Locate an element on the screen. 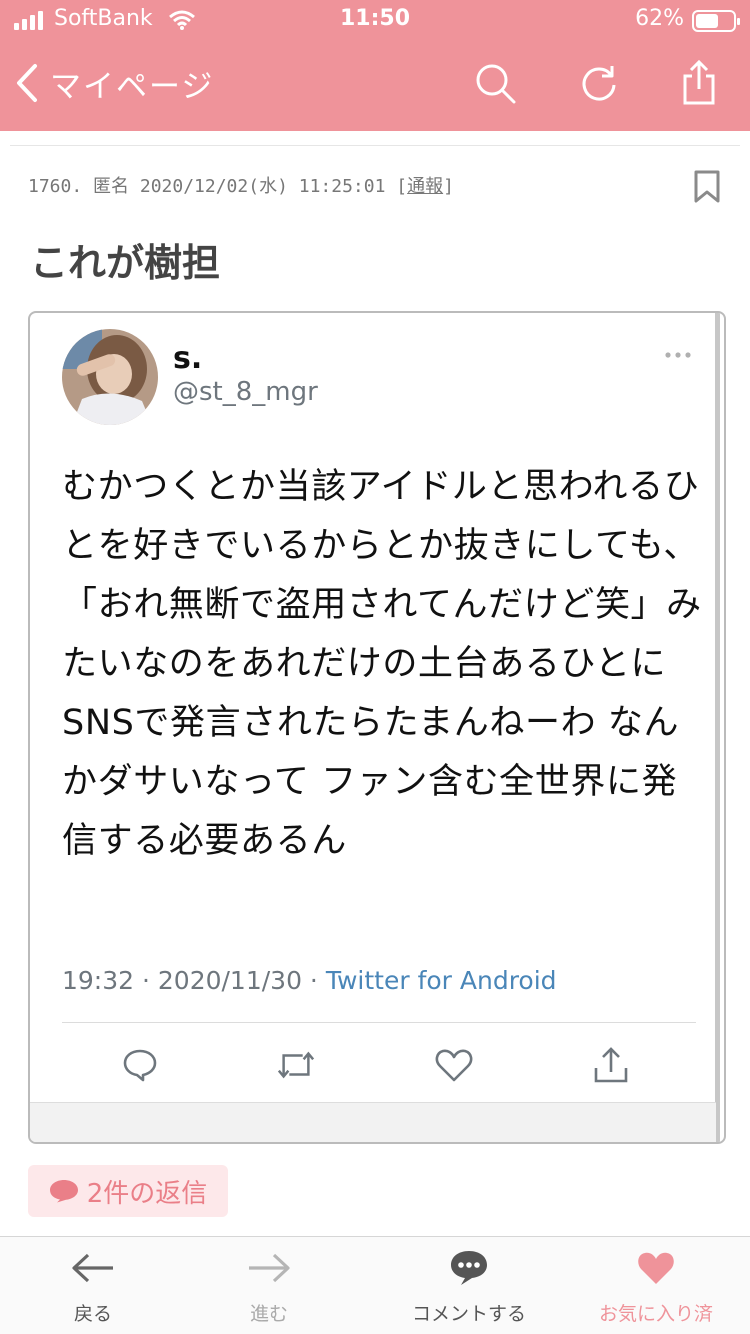 The width and height of the screenshot is (750, 1334). tab-comment: コメントする is located at coordinates (469, 1285).